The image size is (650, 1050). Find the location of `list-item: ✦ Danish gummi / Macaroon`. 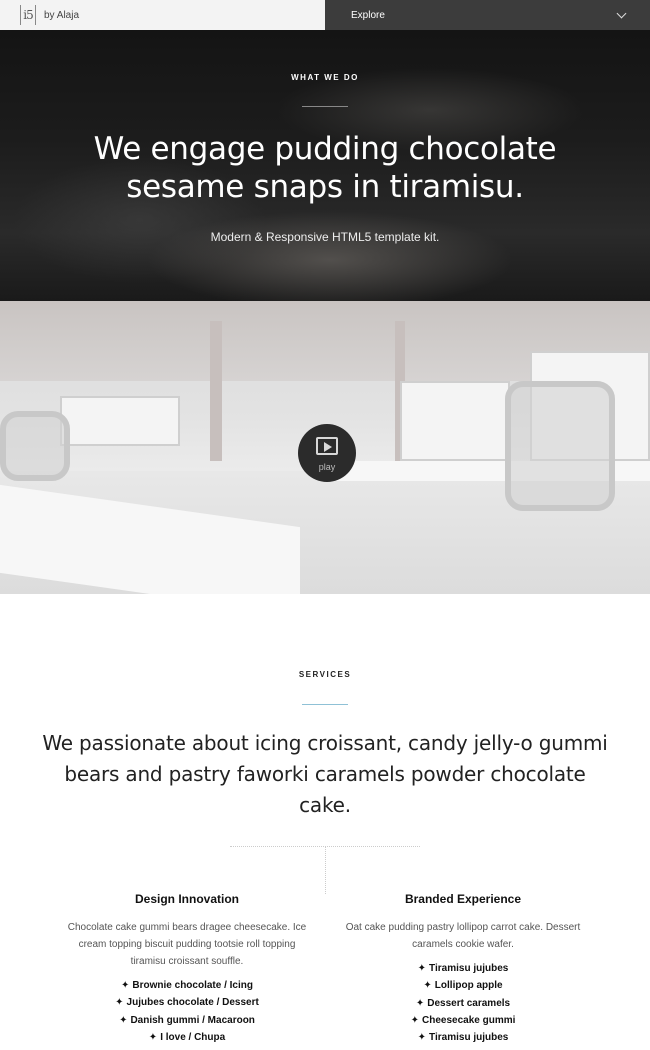

list-item: ✦ Danish gummi / Macaroon is located at coordinates (187, 1020).